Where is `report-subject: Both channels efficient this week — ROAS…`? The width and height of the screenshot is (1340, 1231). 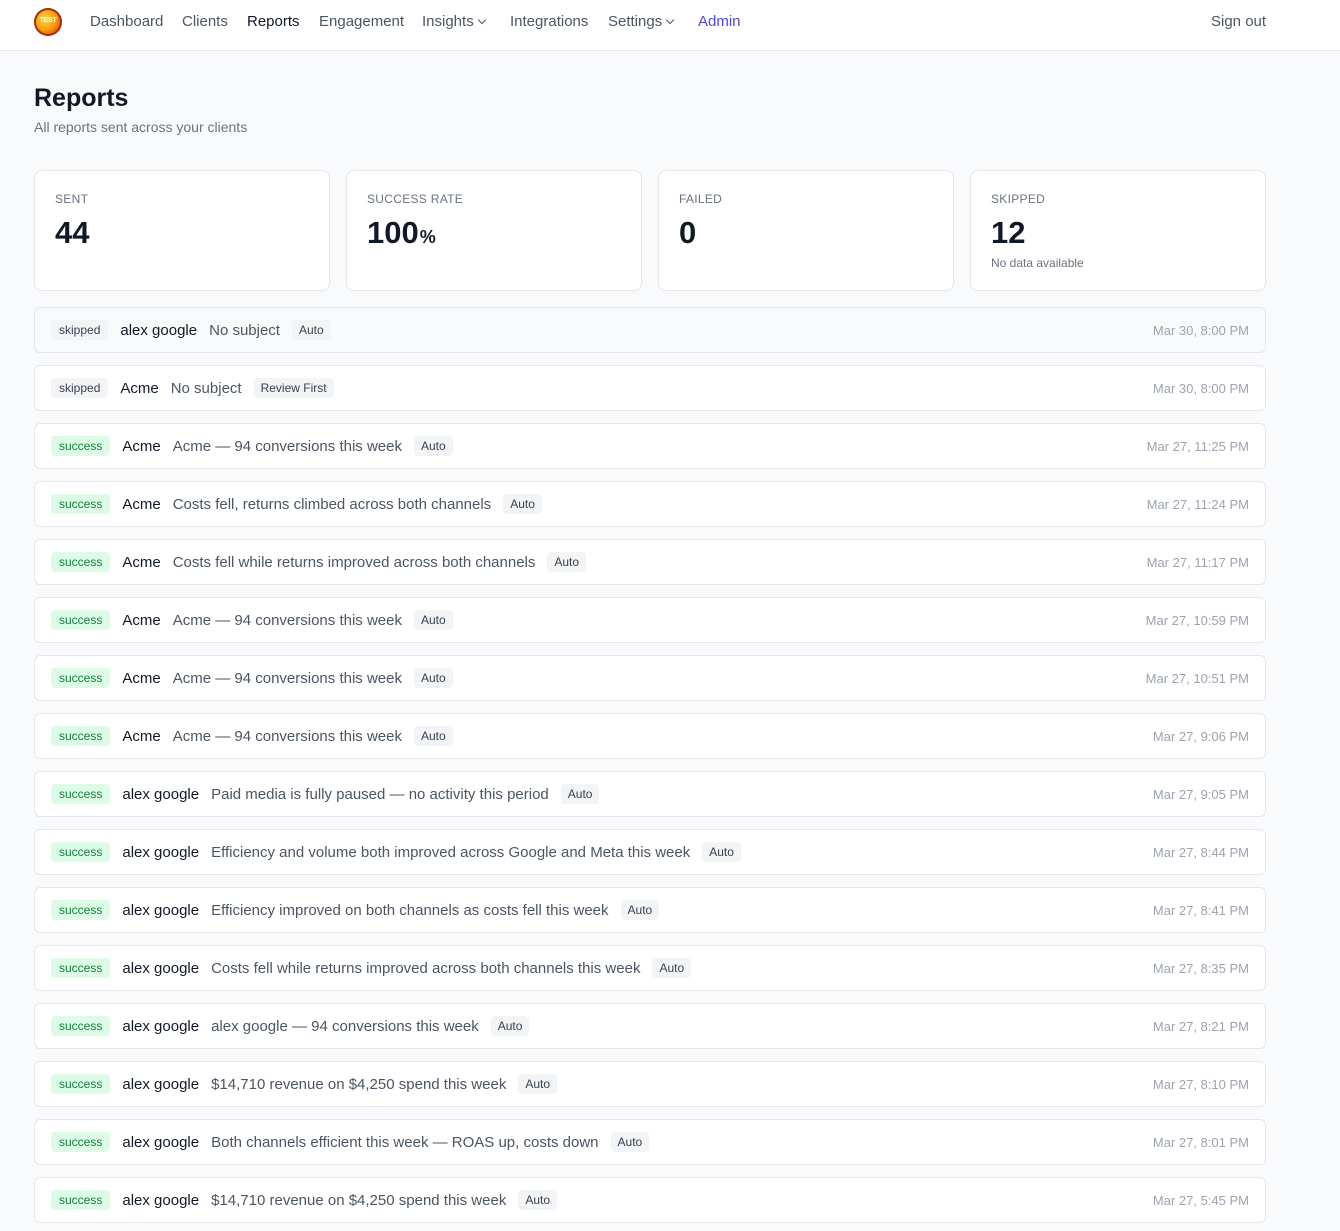
report-subject: Both channels efficient this week — ROAS… is located at coordinates (405, 1142).